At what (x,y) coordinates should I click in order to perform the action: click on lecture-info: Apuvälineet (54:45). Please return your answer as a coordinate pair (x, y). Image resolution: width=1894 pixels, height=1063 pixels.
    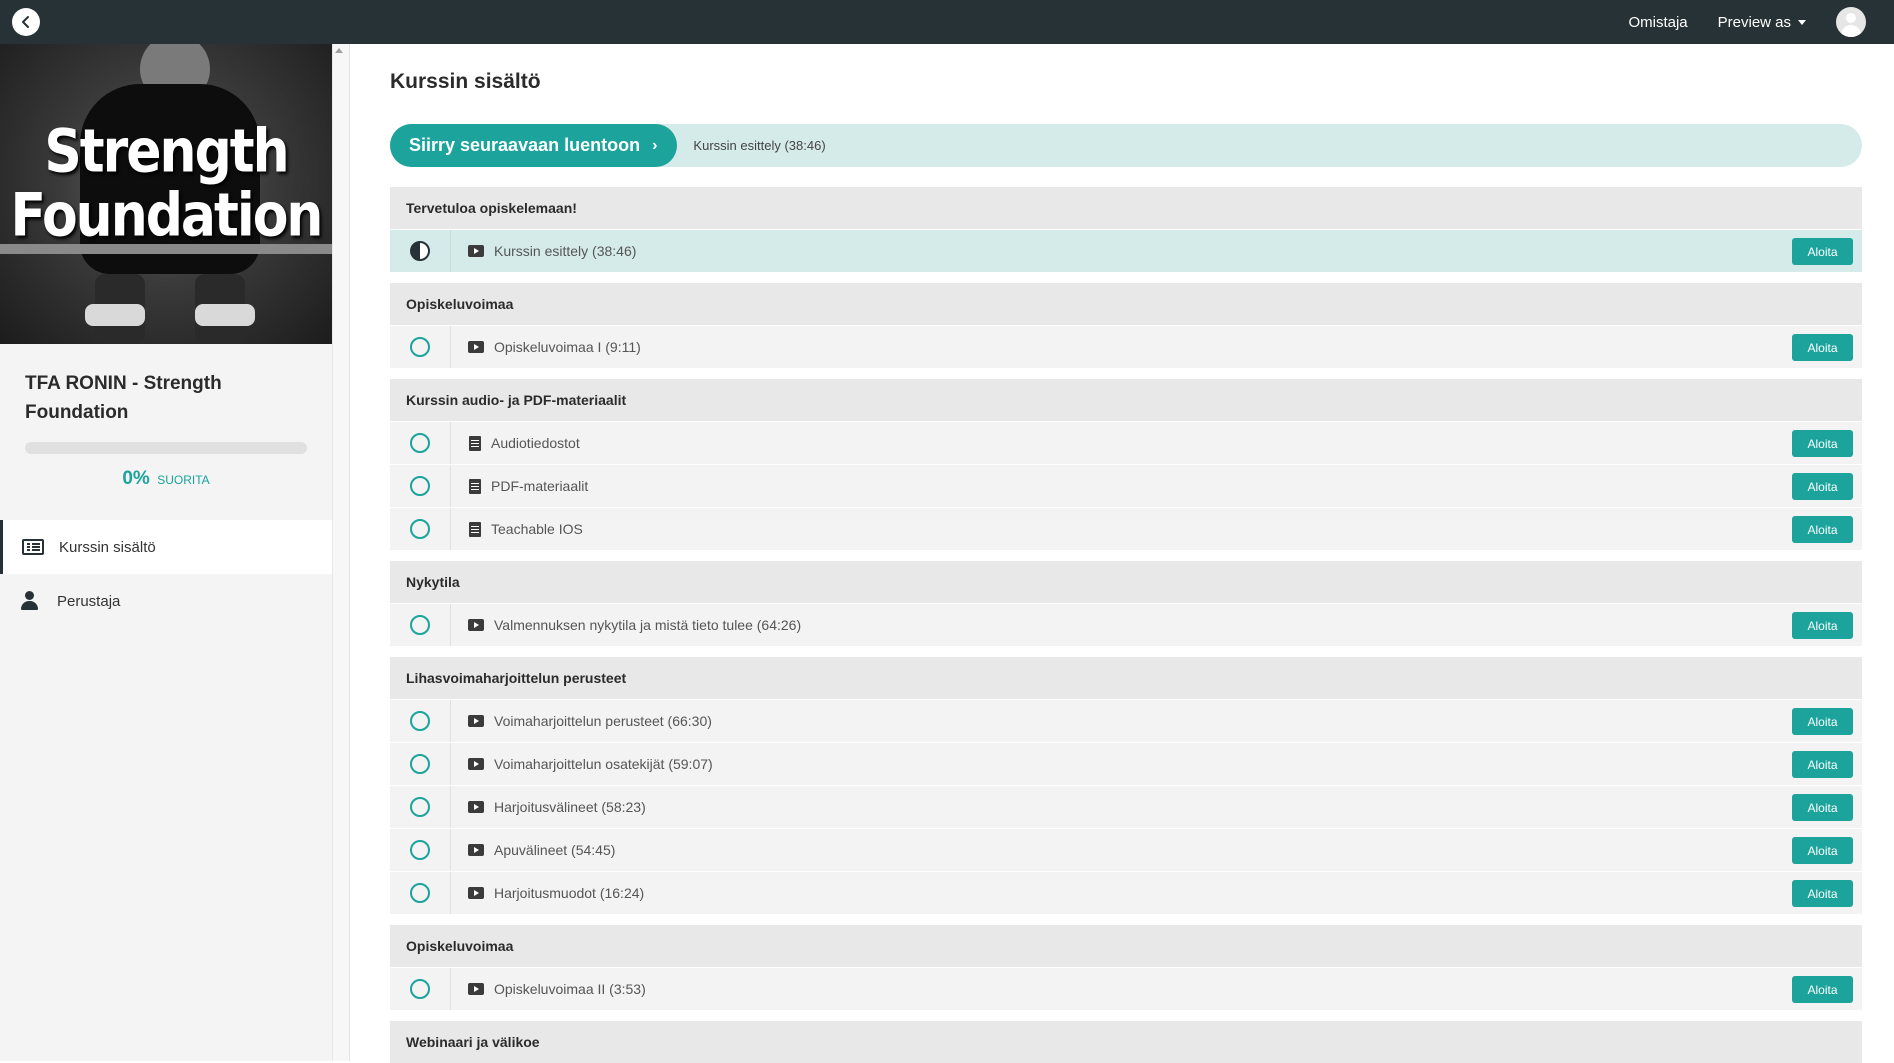
    Looking at the image, I should click on (541, 850).